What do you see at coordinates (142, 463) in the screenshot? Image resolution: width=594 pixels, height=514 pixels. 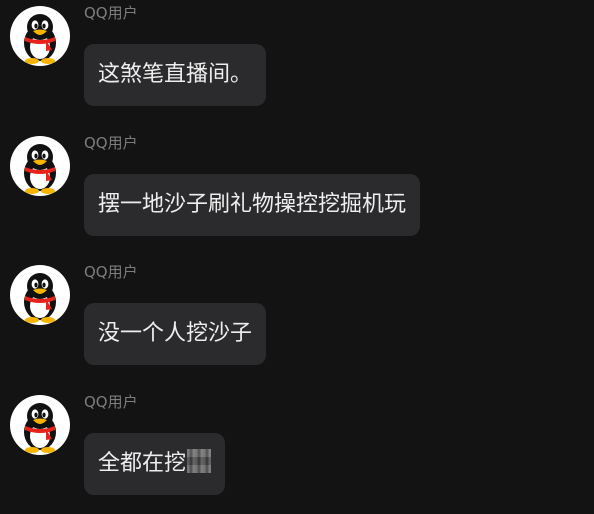 I see `message-text: 全都在挖` at bounding box center [142, 463].